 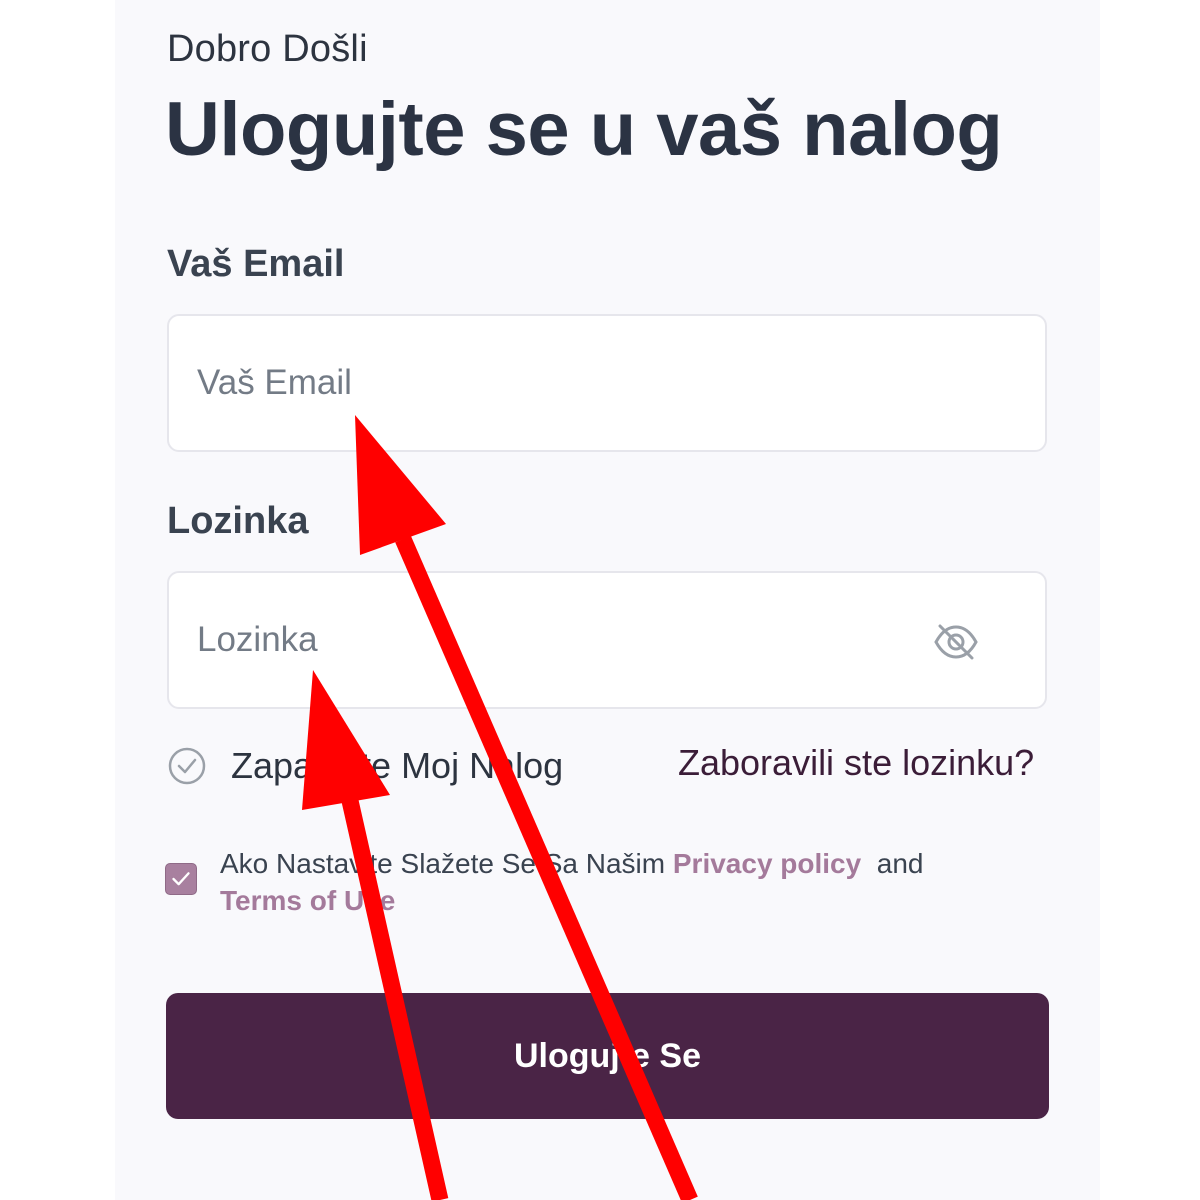 I want to click on login-button: Ulogujte Se, so click(x=607, y=1056).